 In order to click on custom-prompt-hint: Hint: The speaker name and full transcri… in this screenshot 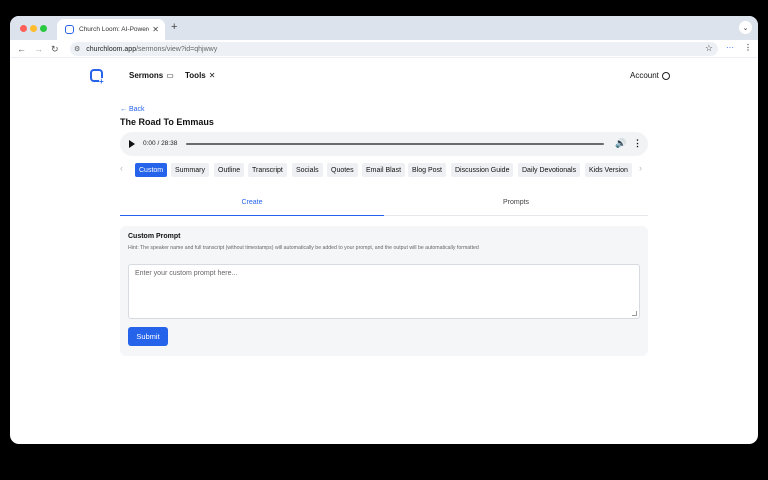, I will do `click(303, 248)`.